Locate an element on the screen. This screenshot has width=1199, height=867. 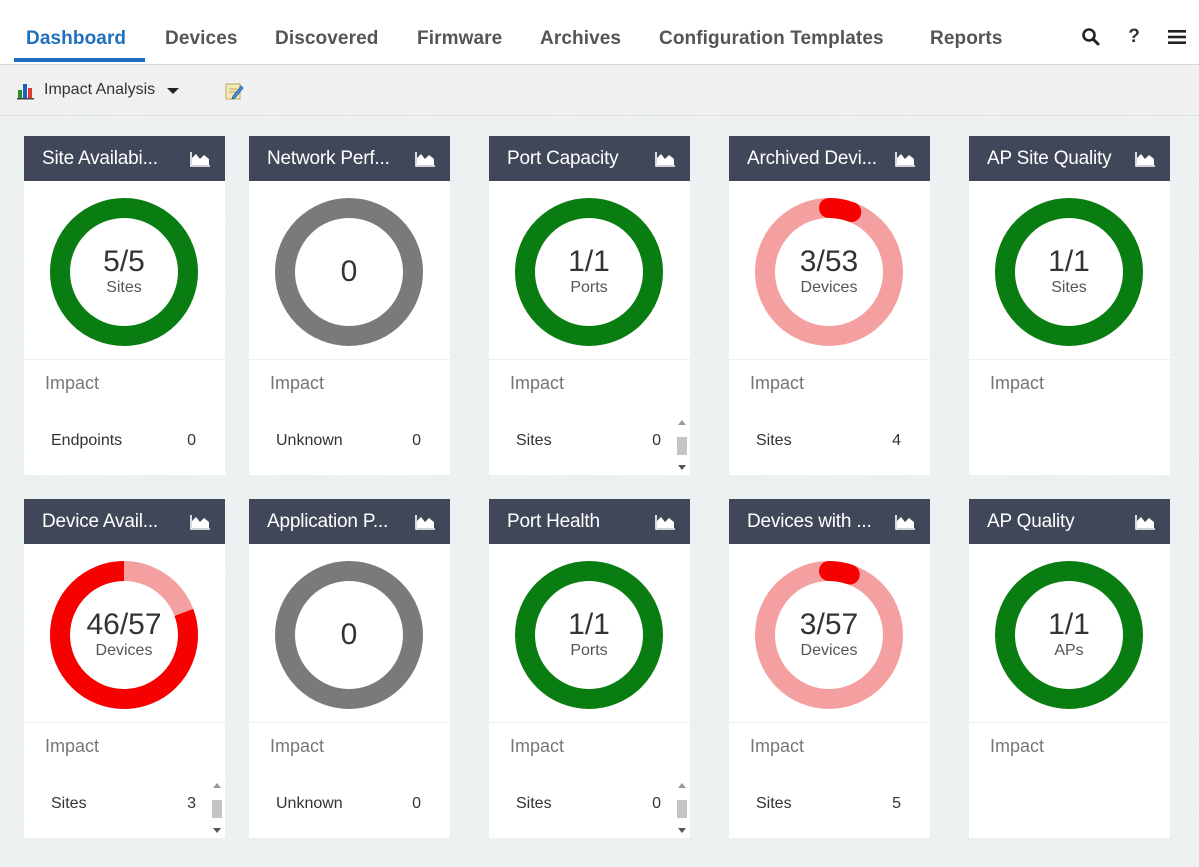
tab-firmware: Firmware is located at coordinates (459, 41).